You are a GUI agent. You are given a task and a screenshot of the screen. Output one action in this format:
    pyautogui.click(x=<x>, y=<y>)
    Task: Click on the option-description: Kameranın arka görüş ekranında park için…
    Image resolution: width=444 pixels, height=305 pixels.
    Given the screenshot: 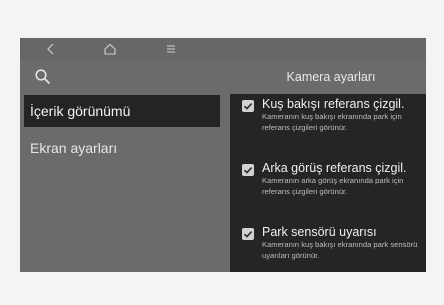 What is the action you would take?
    pyautogui.click(x=333, y=186)
    